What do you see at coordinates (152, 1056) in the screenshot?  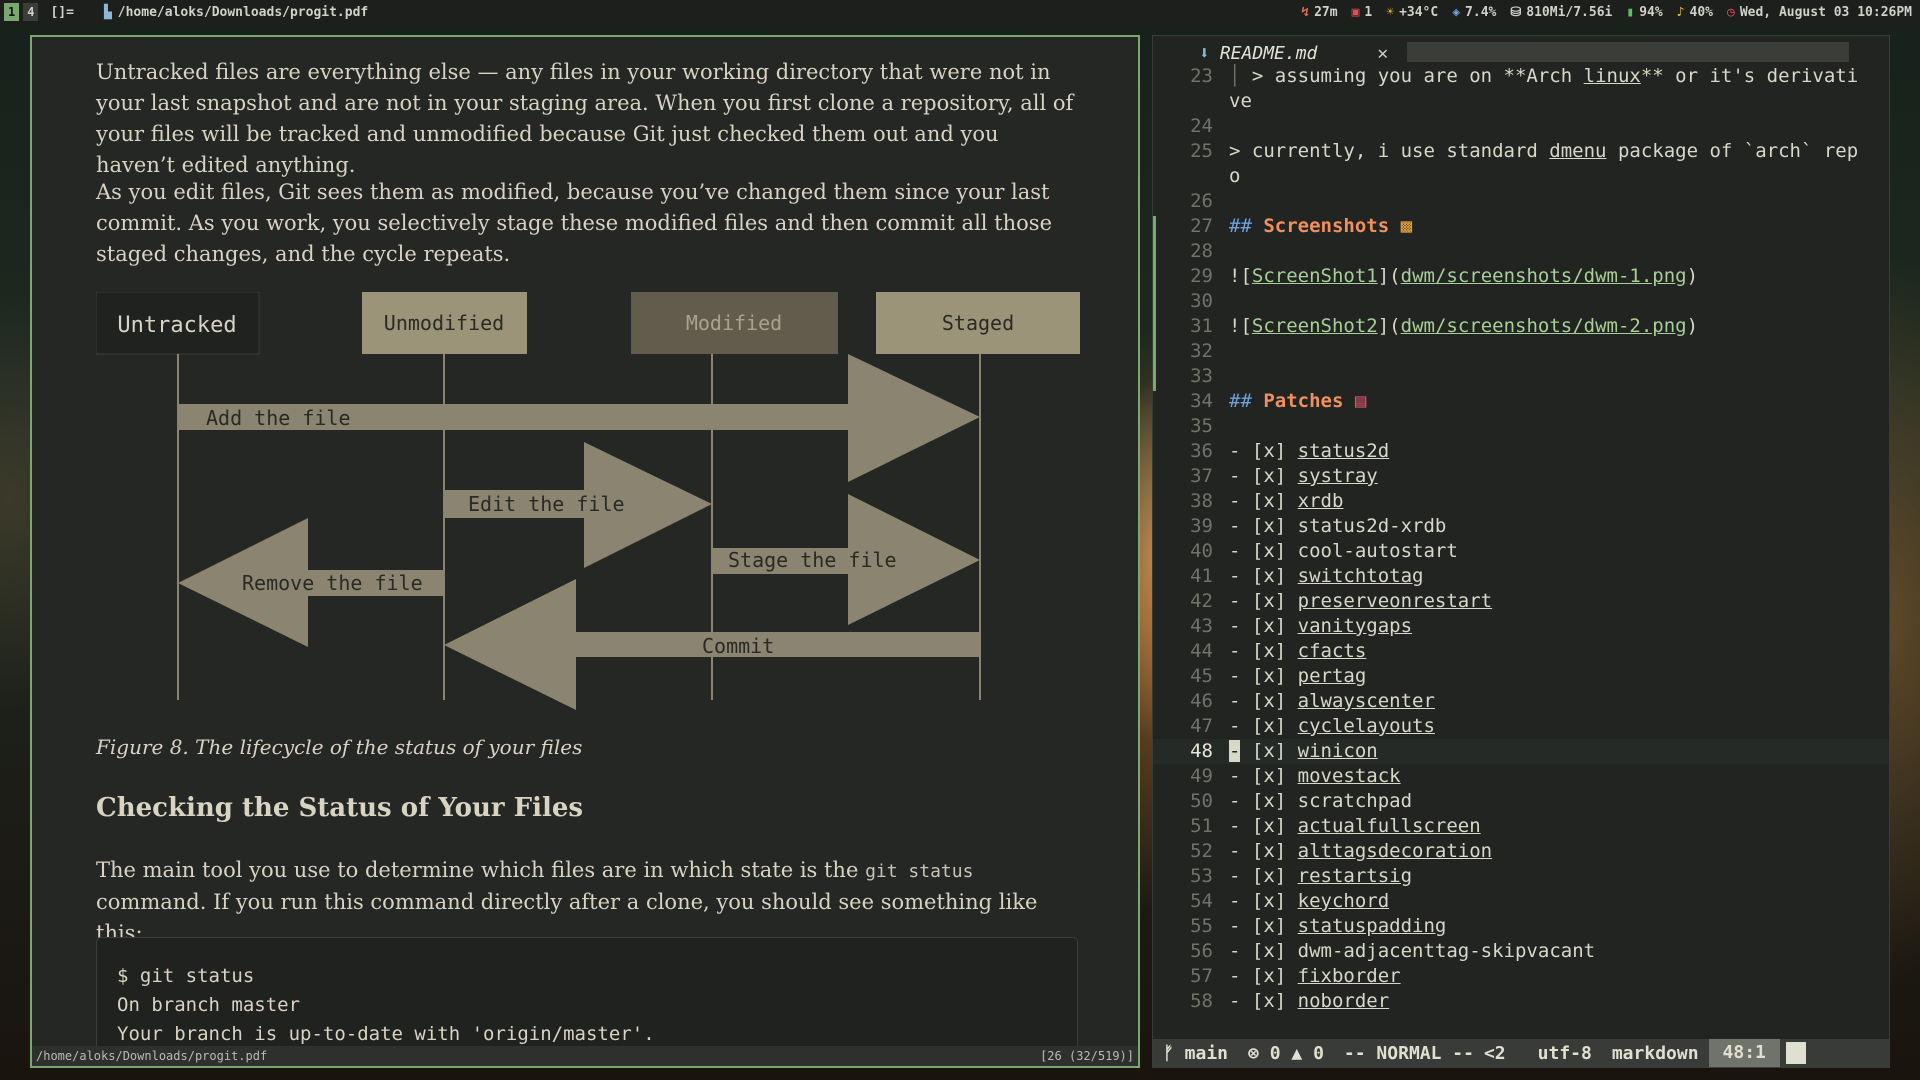 I see `pdf-file-path: /home/aloks/Downloads/progit.pdf` at bounding box center [152, 1056].